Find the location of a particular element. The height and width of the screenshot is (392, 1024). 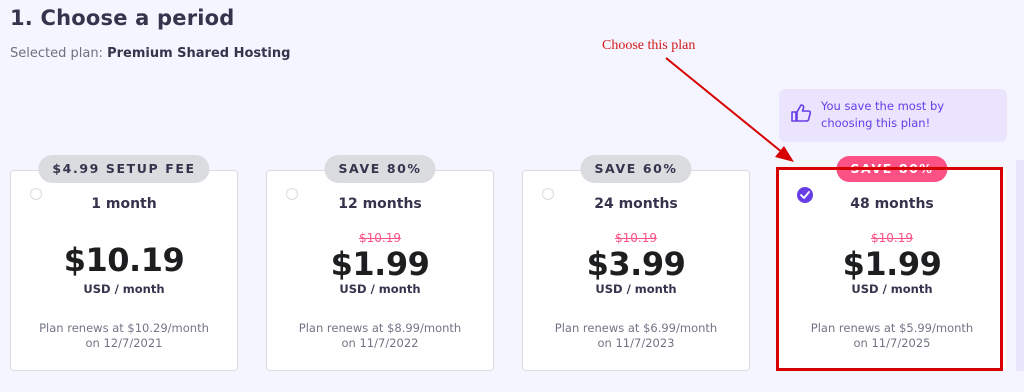

plan-renewal-line1: Plan renews at $10.29/month is located at coordinates (124, 328).